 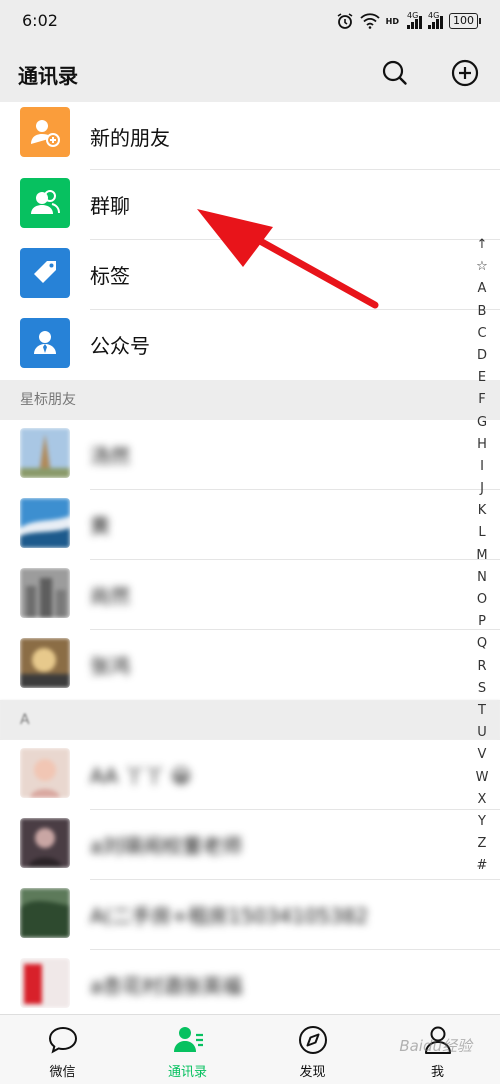 I want to click on menu-new-friends: 新的朋友, so click(x=250, y=136).